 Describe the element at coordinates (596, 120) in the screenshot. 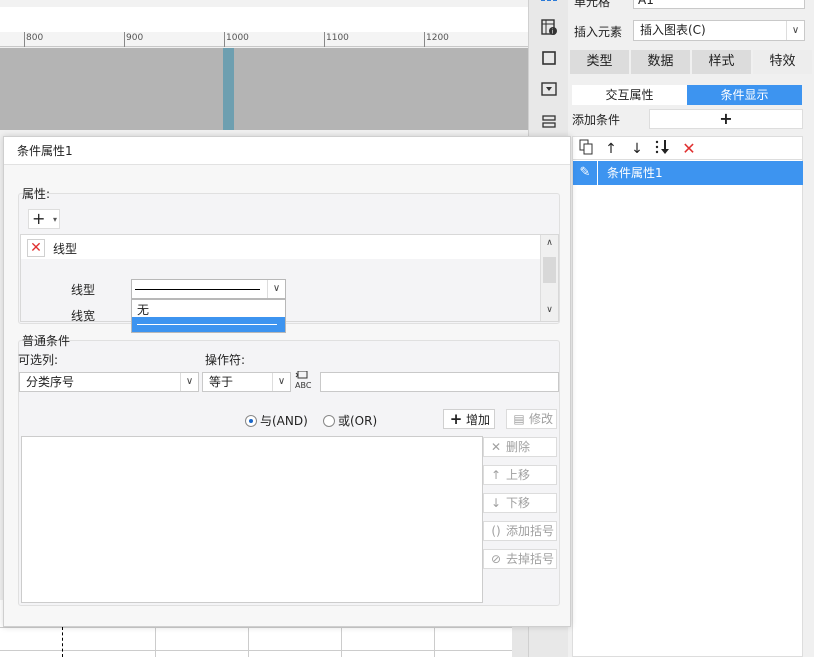

I see `add-condition-label: 添加条件` at that location.